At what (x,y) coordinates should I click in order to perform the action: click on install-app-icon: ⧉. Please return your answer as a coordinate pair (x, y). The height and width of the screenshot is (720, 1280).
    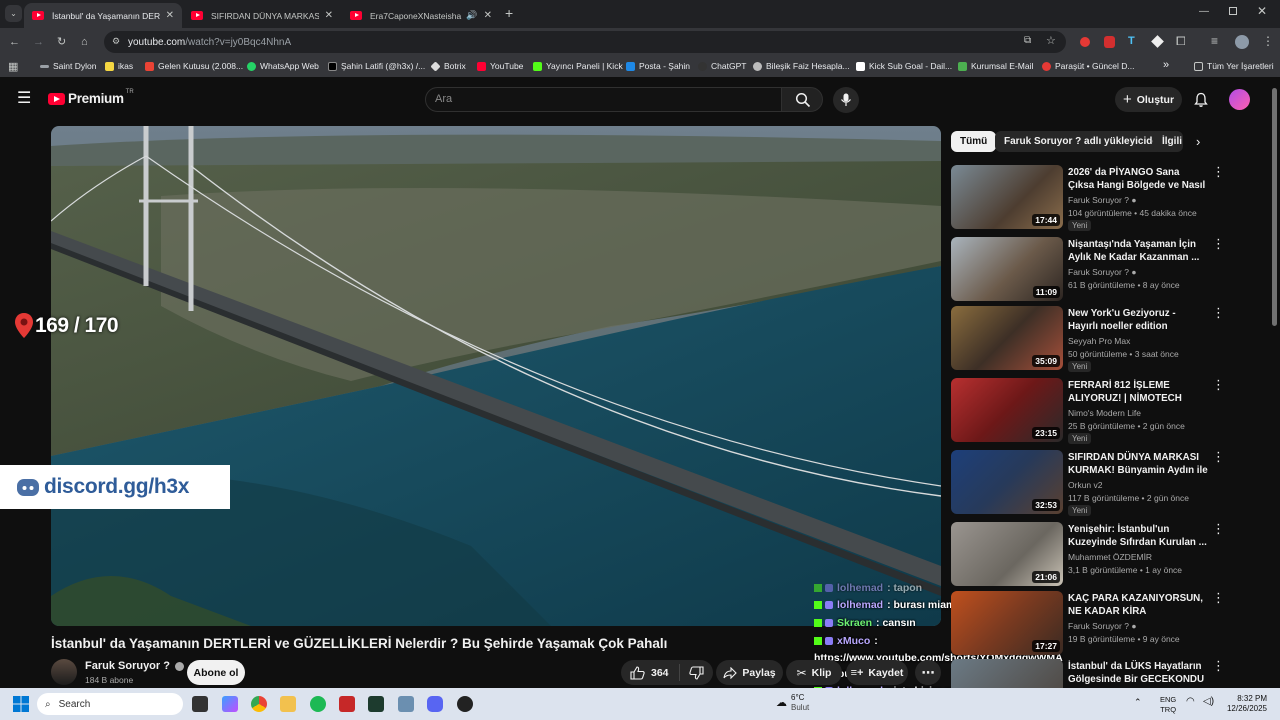
    Looking at the image, I should click on (1027, 40).